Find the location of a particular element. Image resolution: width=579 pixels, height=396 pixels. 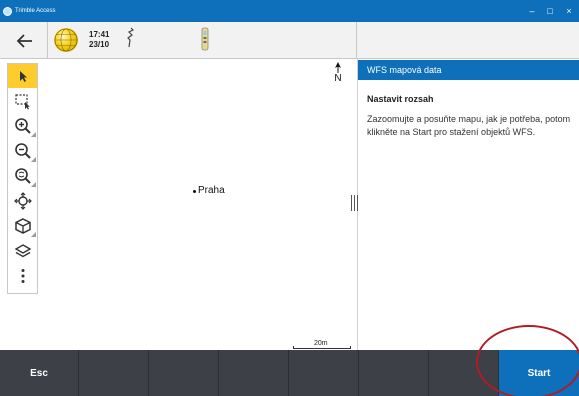

pan-tool-button is located at coordinates (22, 201).